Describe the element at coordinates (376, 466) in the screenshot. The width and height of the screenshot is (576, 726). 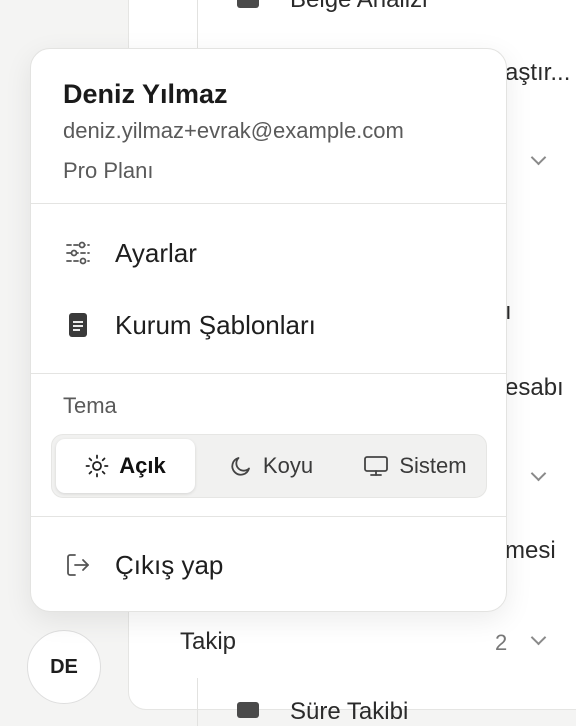
I see `monitor-icon` at that location.